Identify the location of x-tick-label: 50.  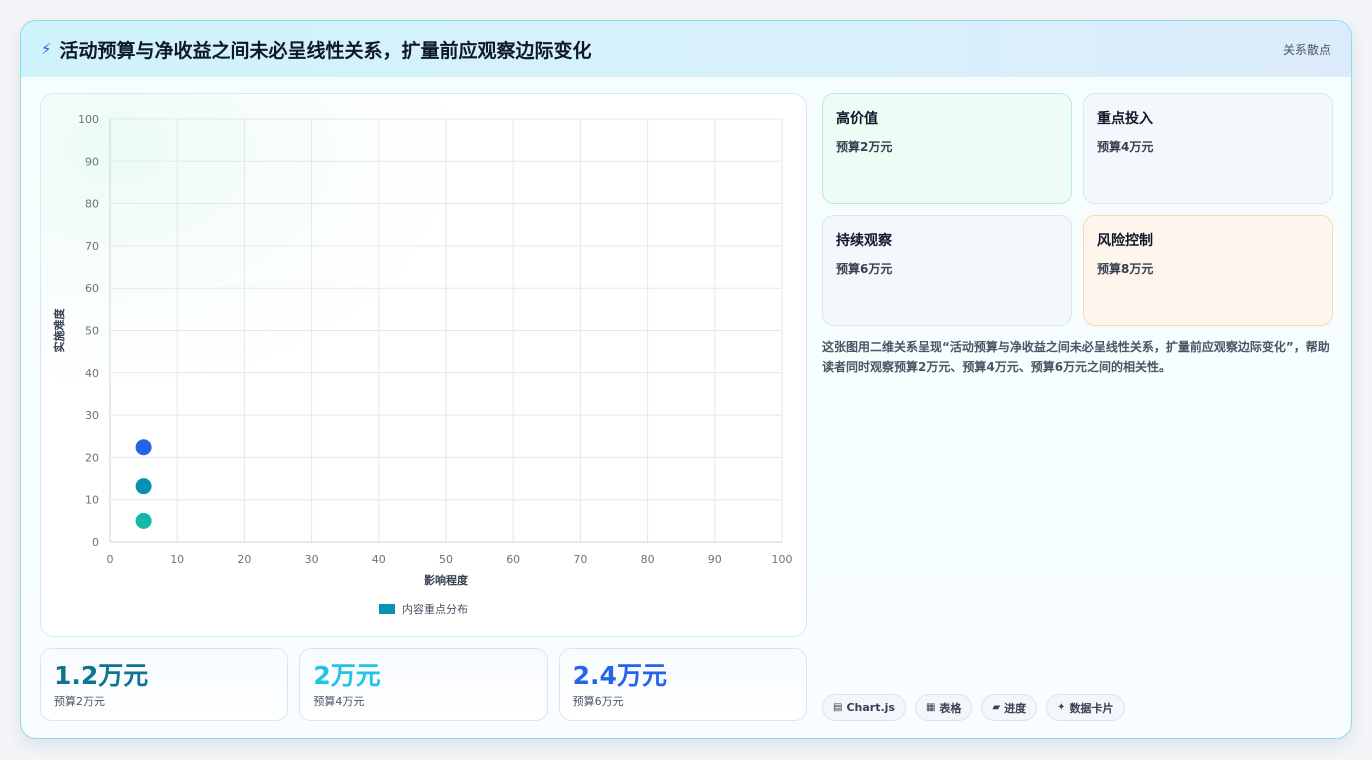
(446, 559).